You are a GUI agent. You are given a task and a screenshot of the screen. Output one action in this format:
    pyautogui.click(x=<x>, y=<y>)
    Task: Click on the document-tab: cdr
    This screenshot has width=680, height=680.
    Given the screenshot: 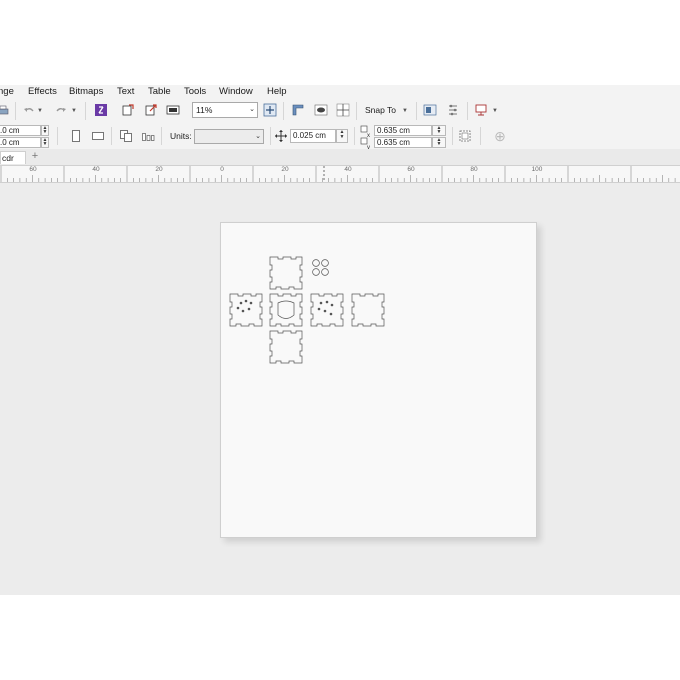 What is the action you would take?
    pyautogui.click(x=13, y=157)
    